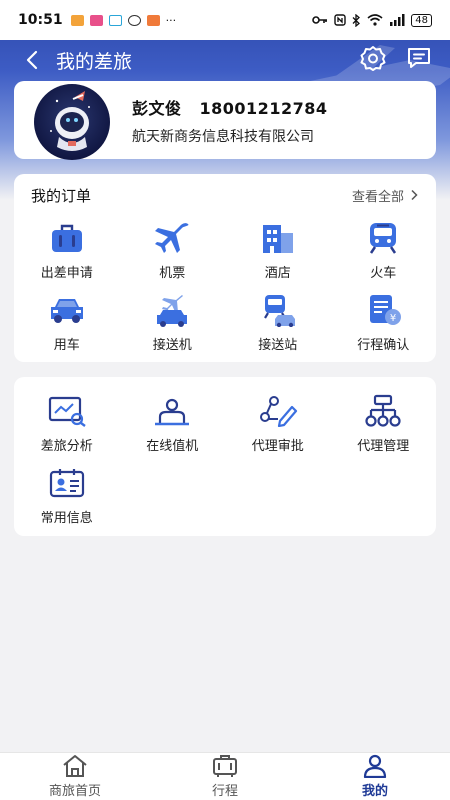 The width and height of the screenshot is (450, 800). I want to click on bluetooth-icon, so click(356, 20).